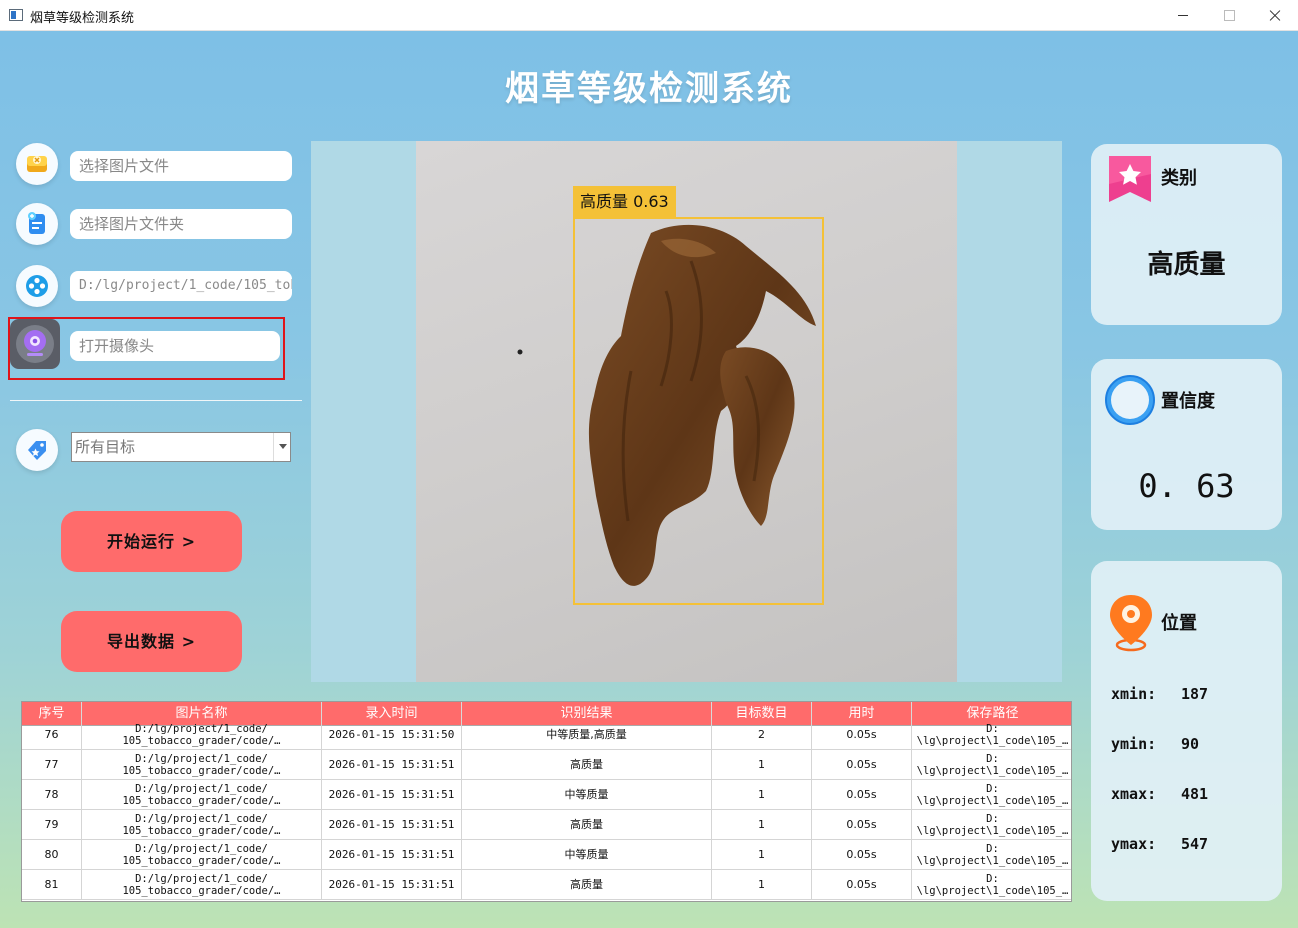 The height and width of the screenshot is (928, 1298). Describe the element at coordinates (37, 286) in the screenshot. I see `video-icon` at that location.